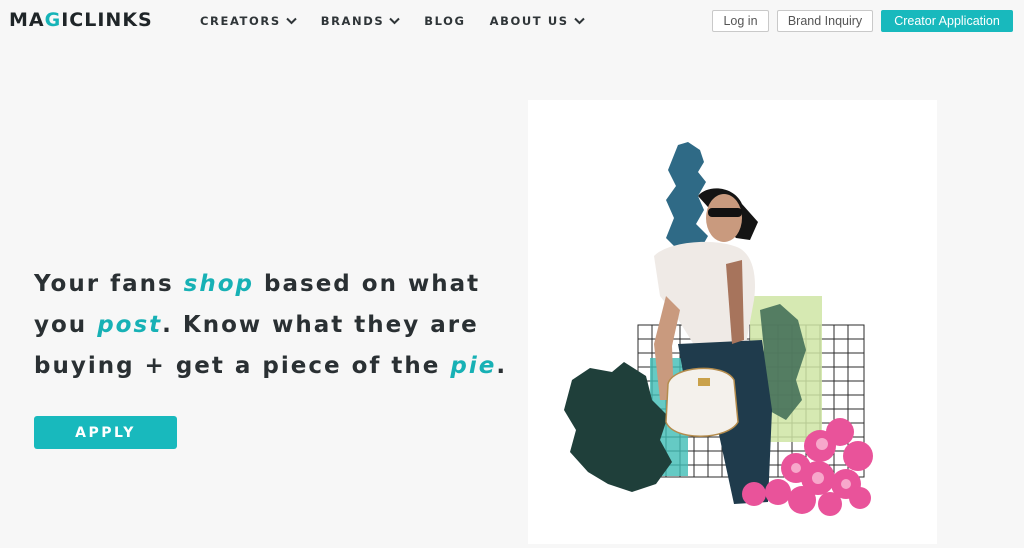 This screenshot has width=1024, height=548. Describe the element at coordinates (740, 21) in the screenshot. I see `login-button: Log in` at that location.